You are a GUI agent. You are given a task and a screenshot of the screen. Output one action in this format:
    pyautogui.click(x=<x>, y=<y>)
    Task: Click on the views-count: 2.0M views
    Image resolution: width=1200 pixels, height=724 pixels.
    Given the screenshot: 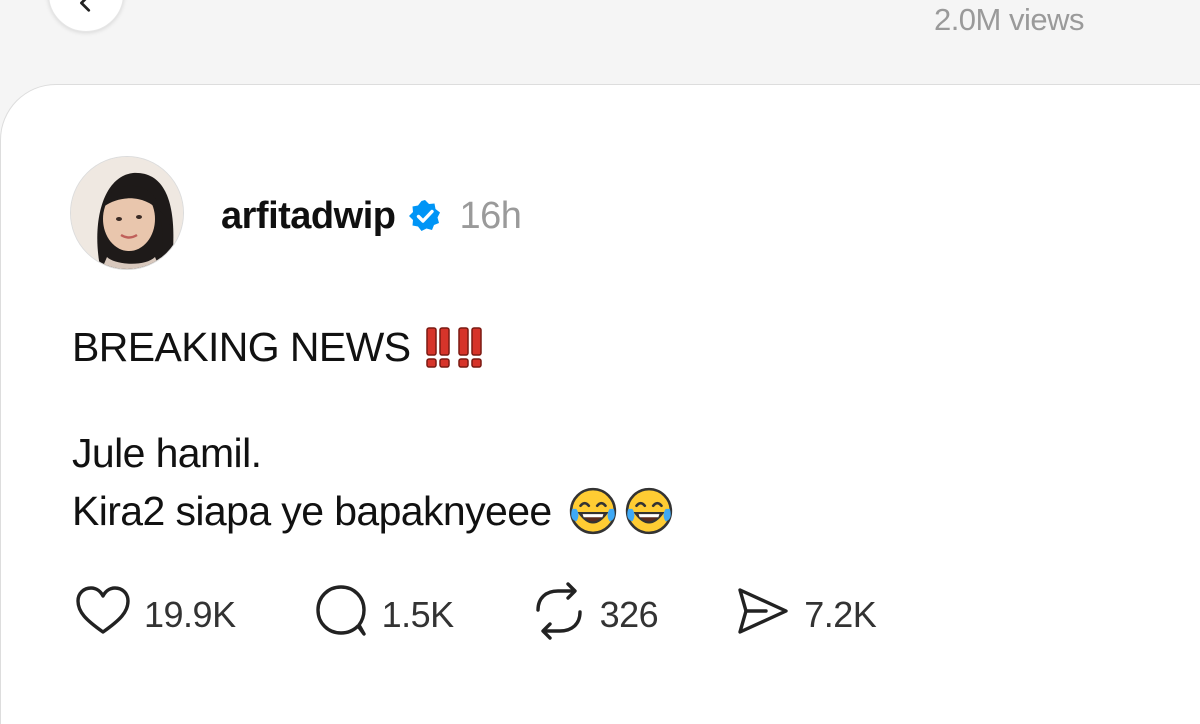 What is the action you would take?
    pyautogui.click(x=1009, y=19)
    